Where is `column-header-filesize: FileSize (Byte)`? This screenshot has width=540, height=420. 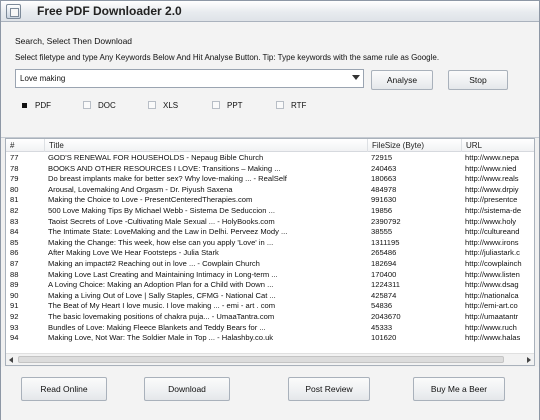 column-header-filesize: FileSize (Byte) is located at coordinates (415, 145).